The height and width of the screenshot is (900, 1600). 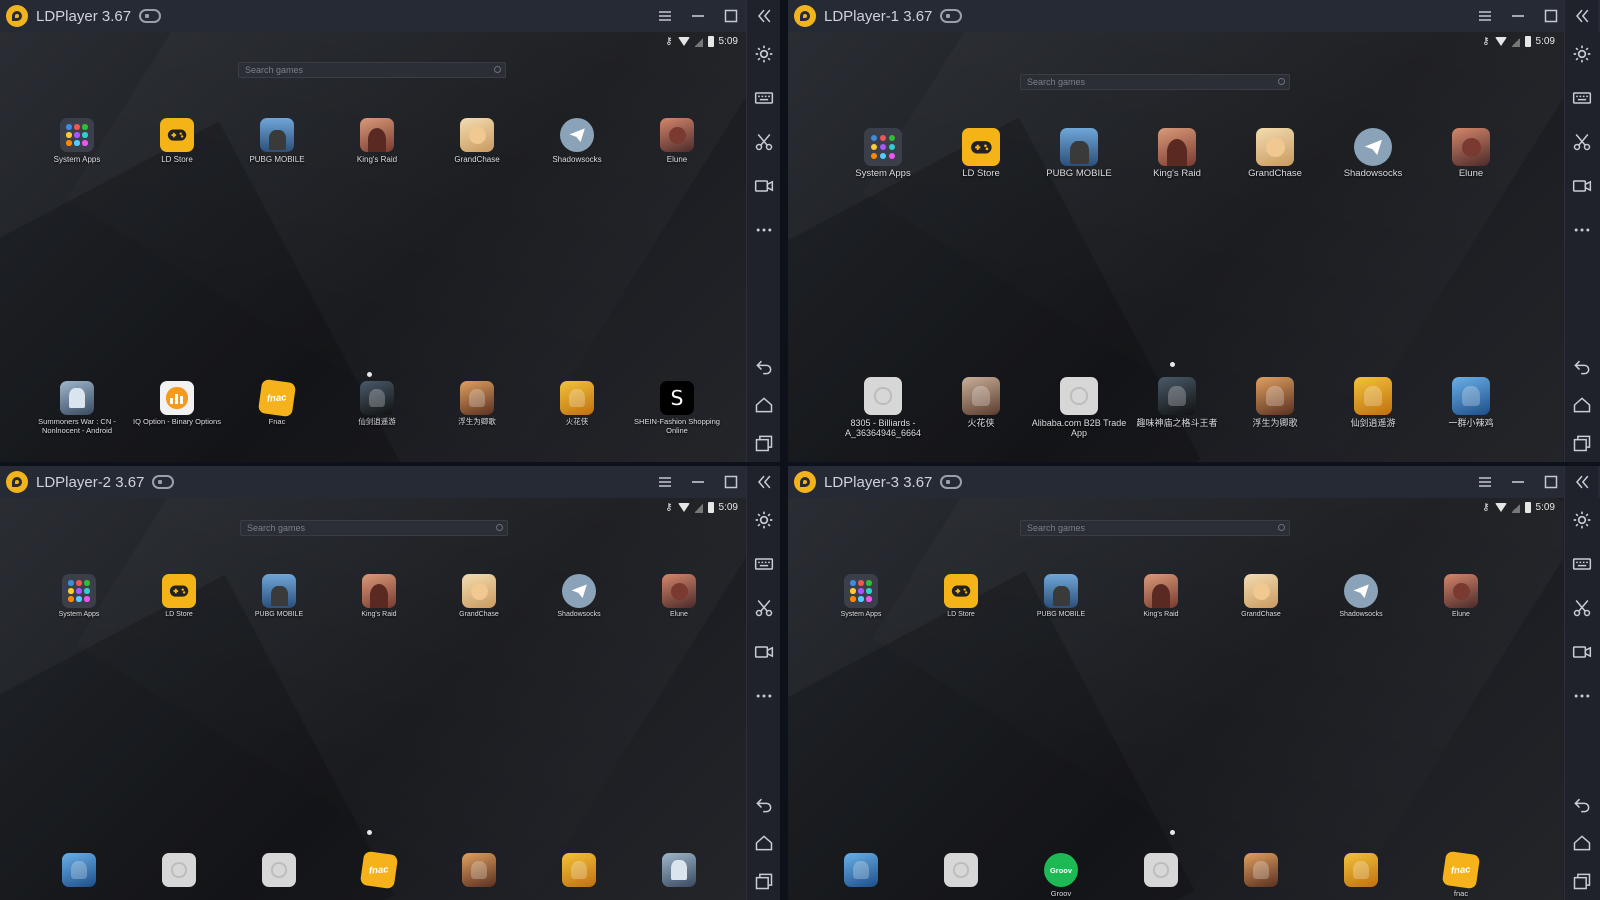 What do you see at coordinates (390, 482) in the screenshot?
I see `window-titlebar: LDPlayer-2 3.67` at bounding box center [390, 482].